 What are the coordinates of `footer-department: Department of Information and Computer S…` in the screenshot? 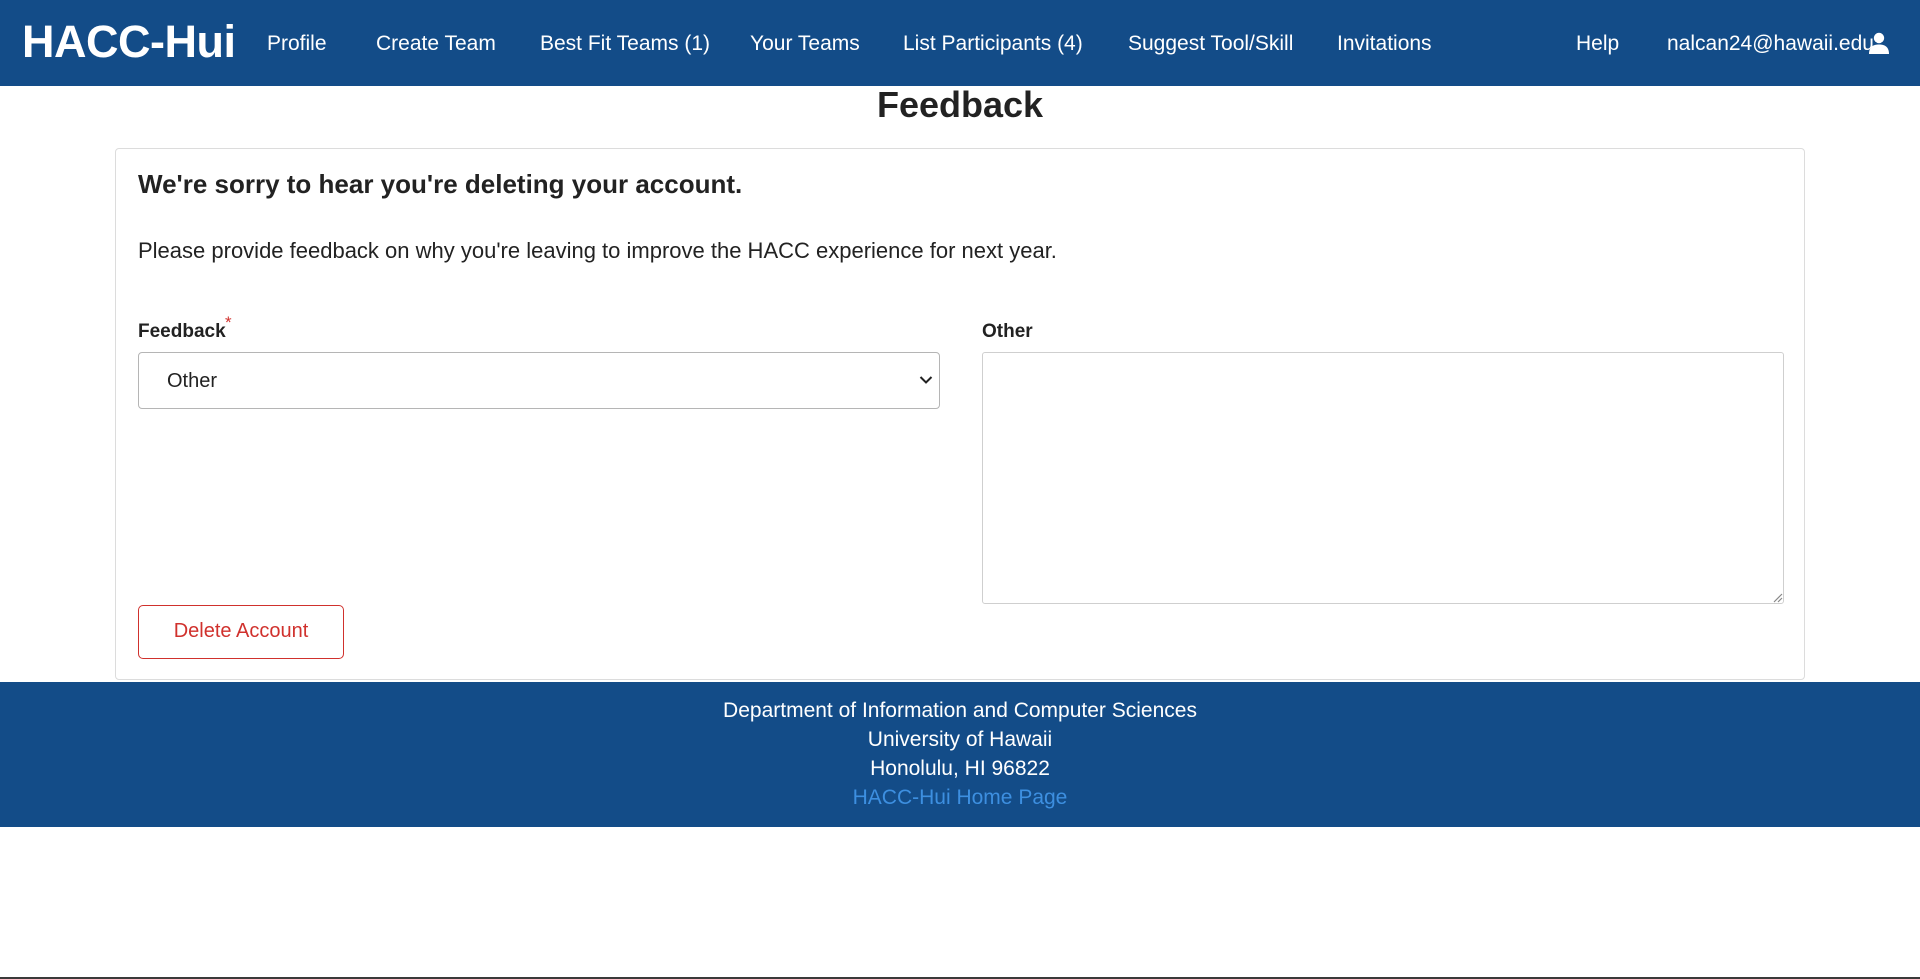 It's located at (960, 710).